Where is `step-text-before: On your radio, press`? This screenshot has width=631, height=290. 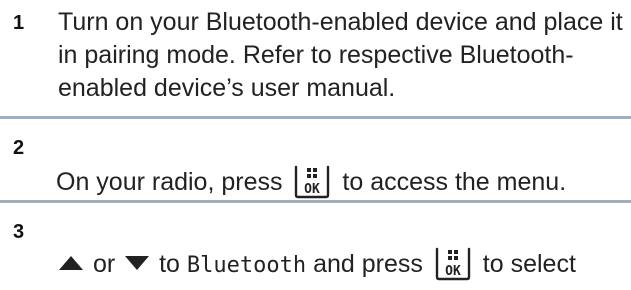 step-text-before: On your radio, press is located at coordinates (169, 182).